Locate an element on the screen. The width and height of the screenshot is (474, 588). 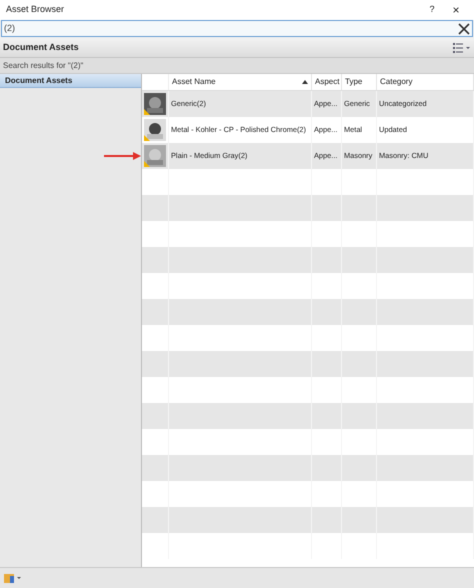
view-options-icon is located at coordinates (462, 47).